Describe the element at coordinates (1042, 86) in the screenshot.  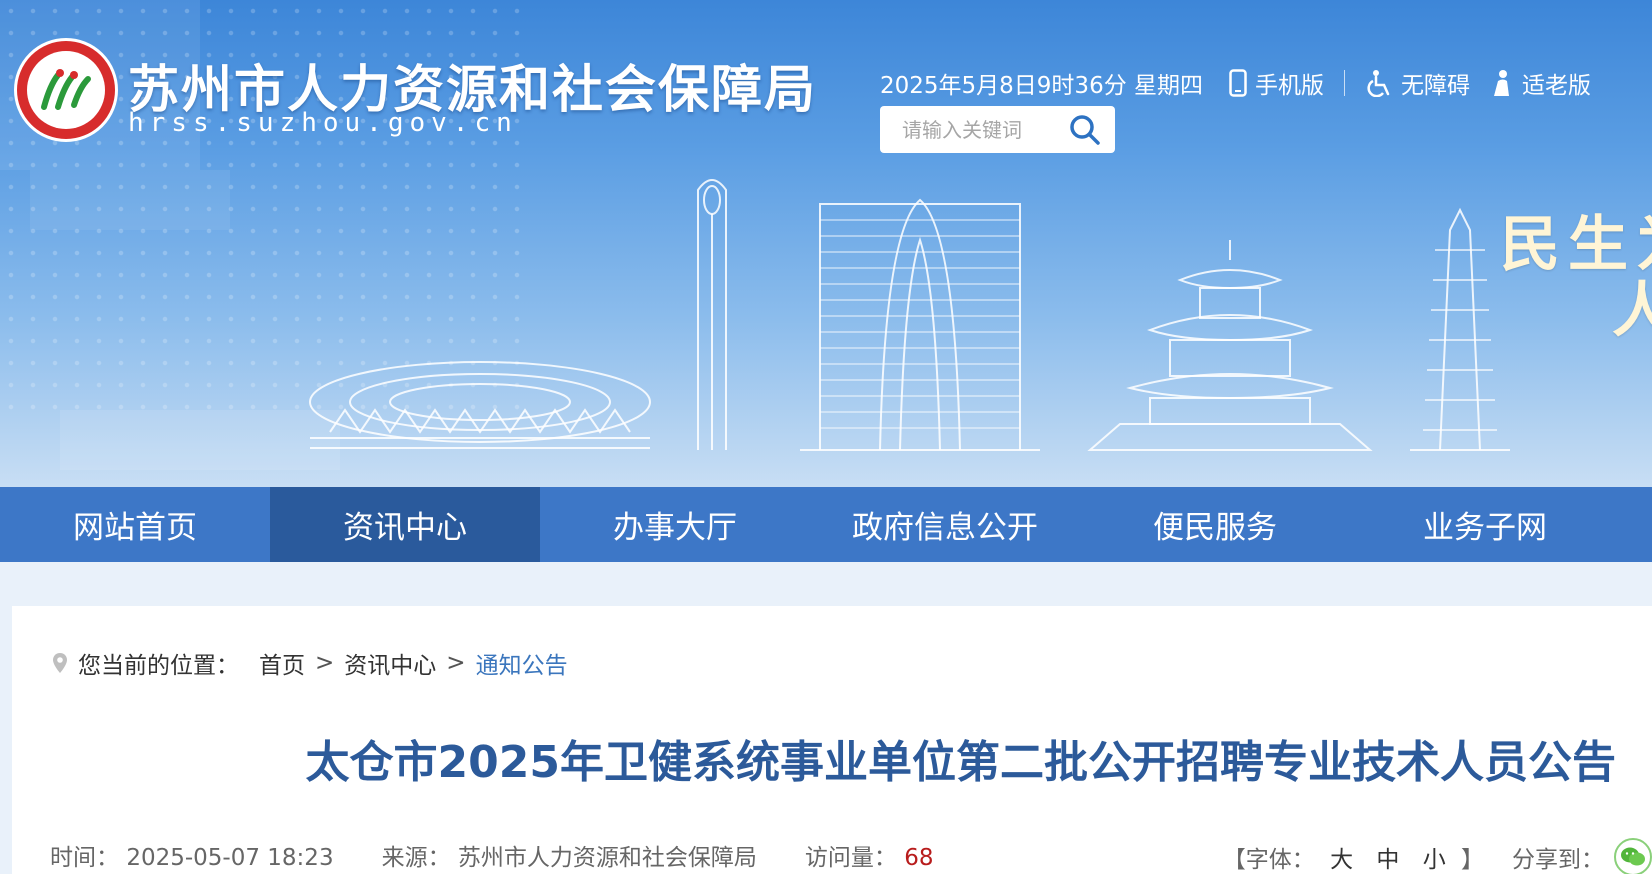
I see `current-datetime: 2025年5月8日9时36分 星期四` at that location.